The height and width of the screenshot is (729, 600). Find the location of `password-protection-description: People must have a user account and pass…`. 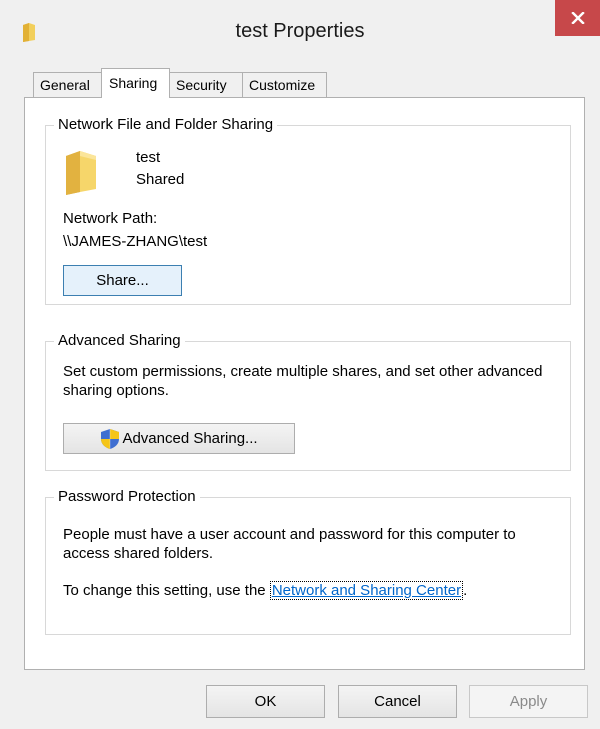

password-protection-description: People must have a user account and pass… is located at coordinates (289, 544).